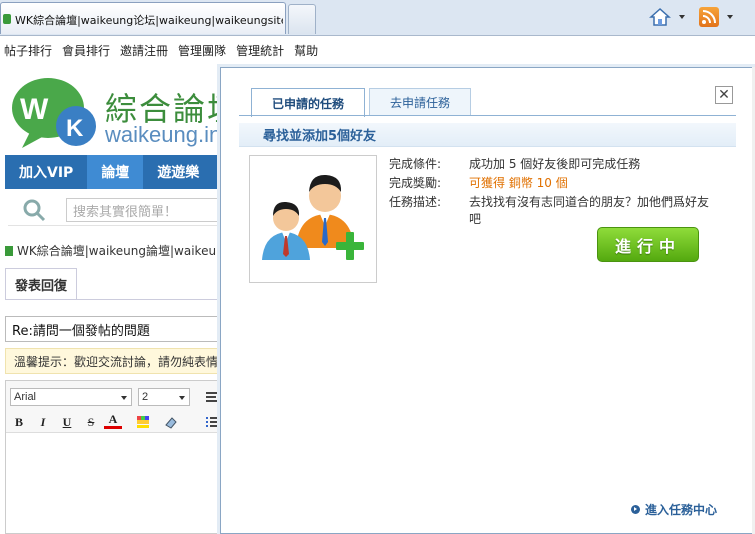 Image resolution: width=755 pixels, height=534 pixels. Describe the element at coordinates (7, 19) in the screenshot. I see `site-favicon-icon` at that location.